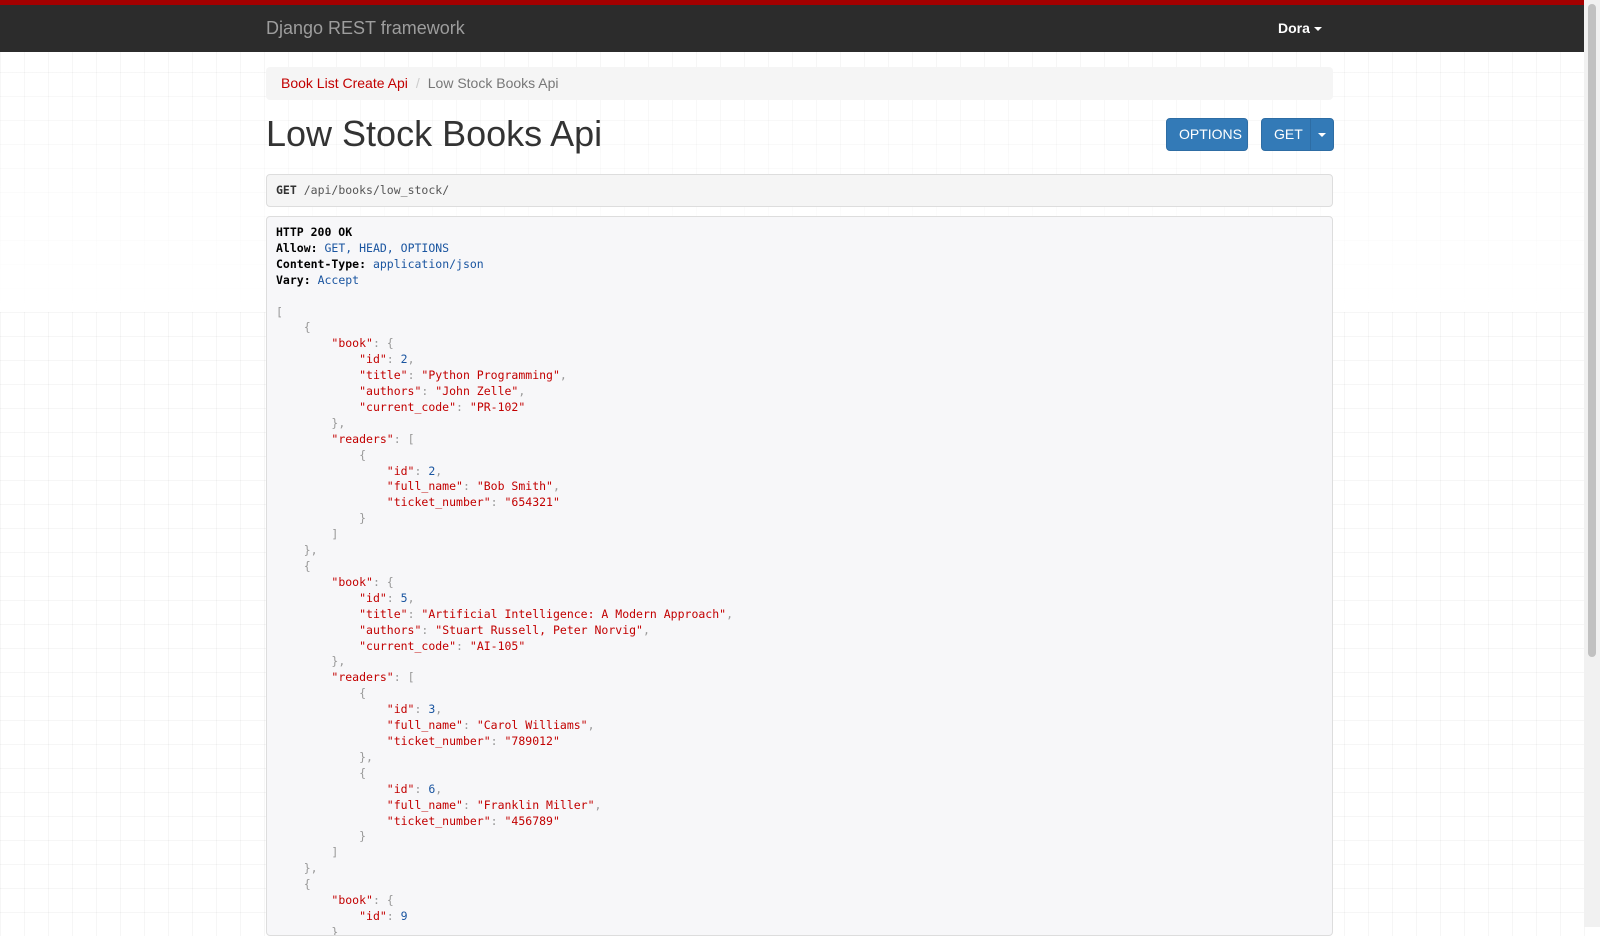 Image resolution: width=1600 pixels, height=936 pixels. What do you see at coordinates (286, 190) in the screenshot?
I see `request-method: GET` at bounding box center [286, 190].